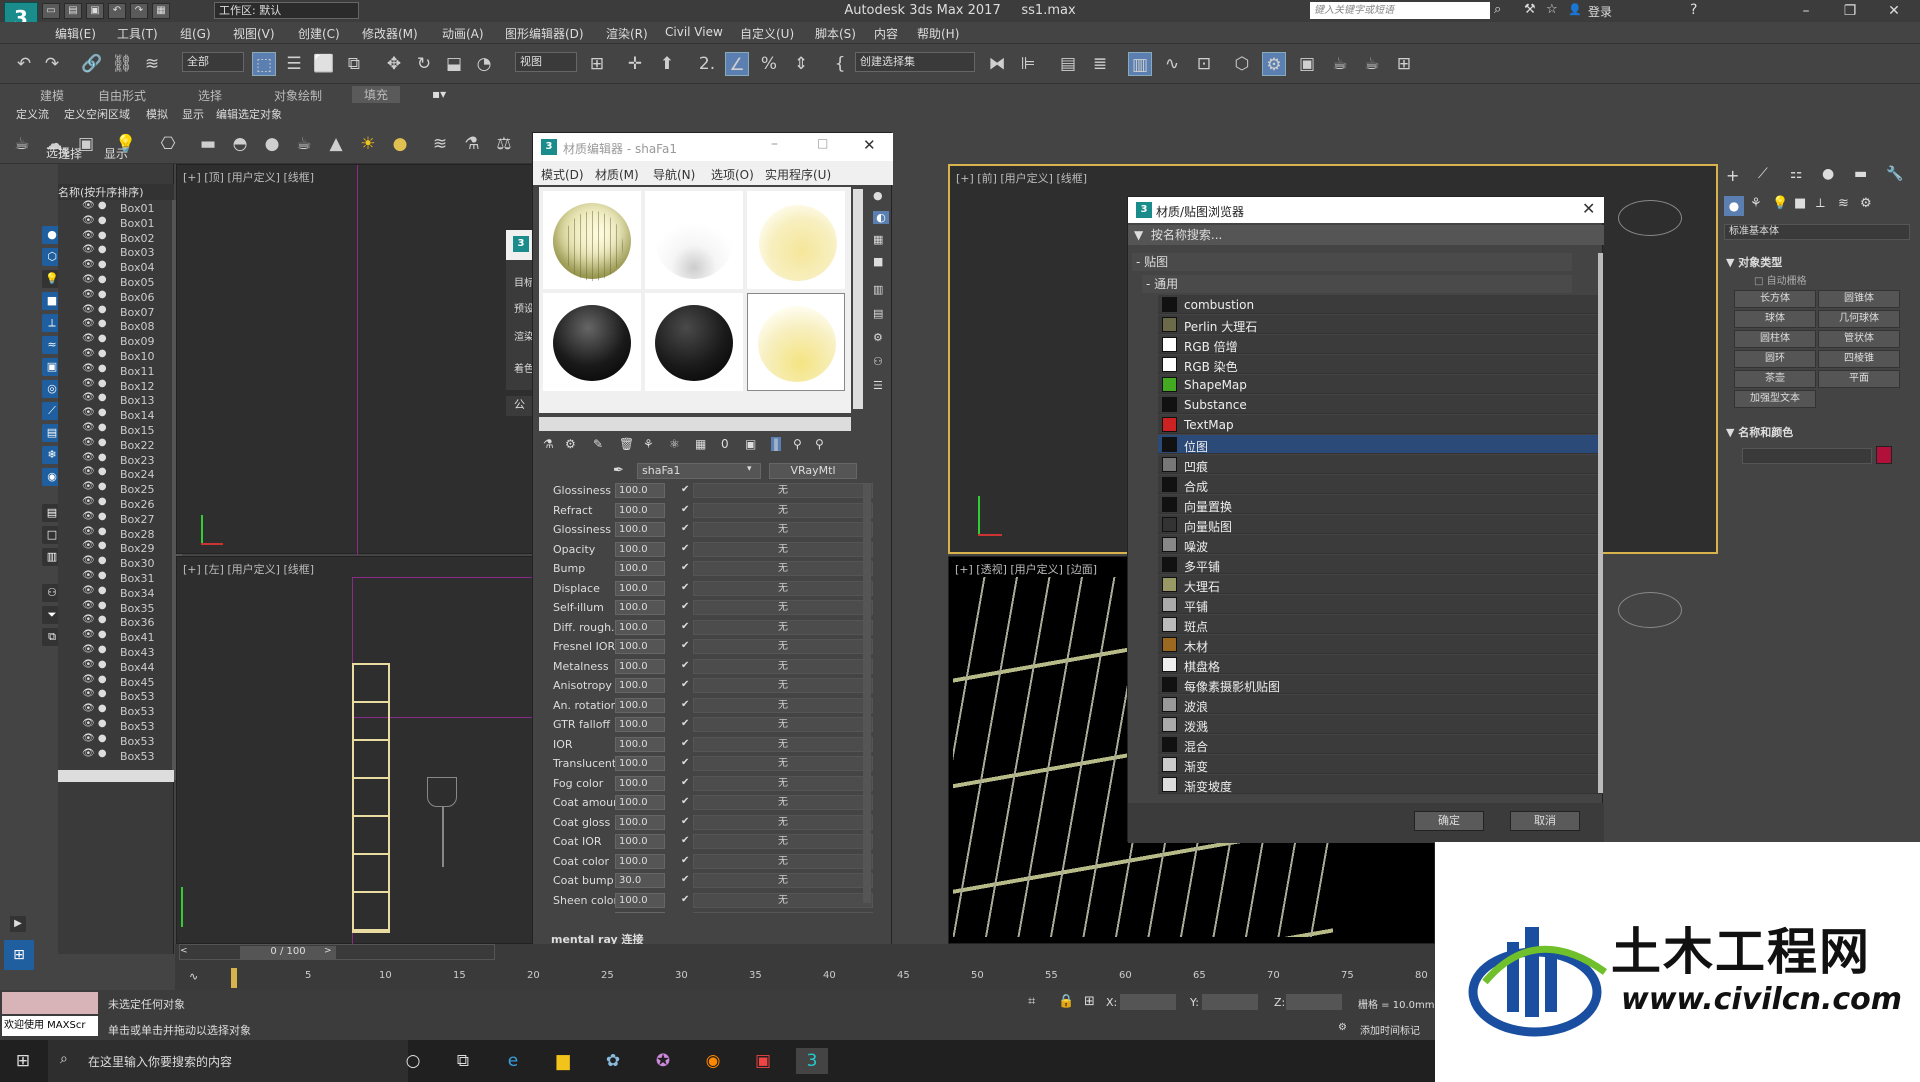 This screenshot has height=1082, width=1920. I want to click on define-flows-button: 定义流, so click(32, 114).